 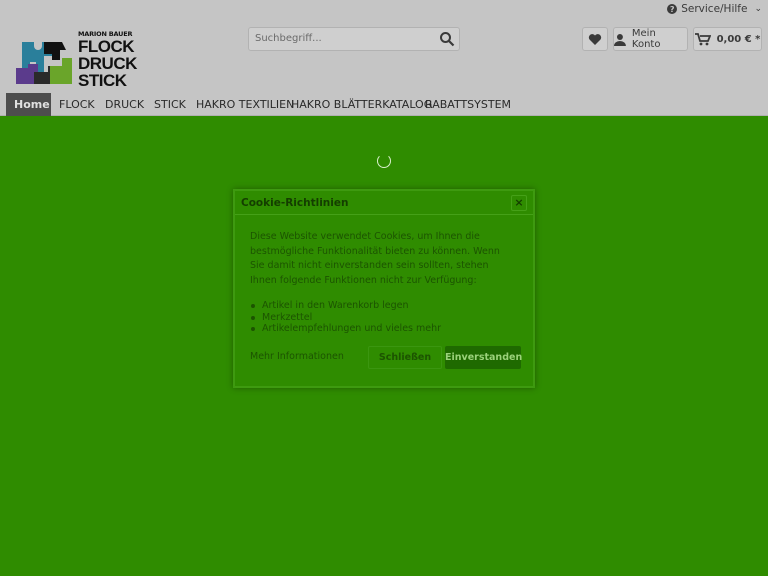 I want to click on nav-item-hakro-blaetterkatalog: HAKRO BLÄTTERKATALOG, so click(x=361, y=104).